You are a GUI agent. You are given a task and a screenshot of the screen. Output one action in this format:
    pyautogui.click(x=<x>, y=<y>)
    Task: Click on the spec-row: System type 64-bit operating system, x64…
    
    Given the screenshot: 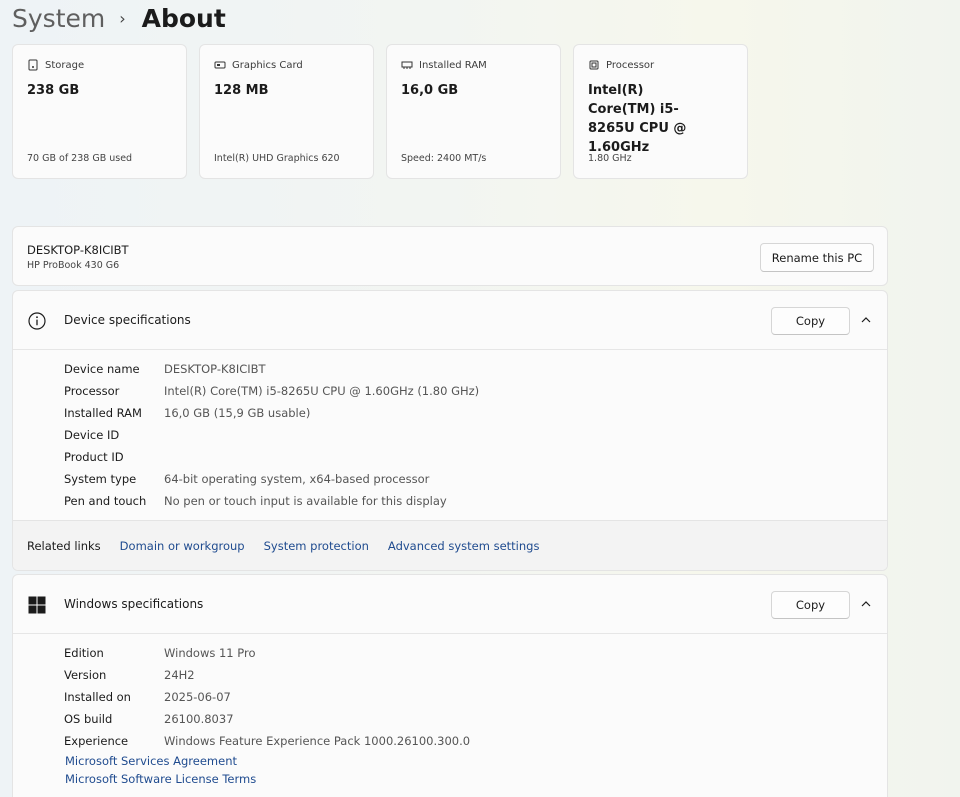 What is the action you would take?
    pyautogui.click(x=475, y=479)
    